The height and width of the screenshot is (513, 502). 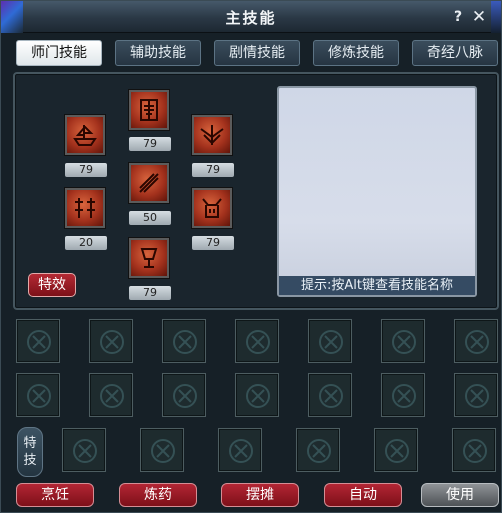 I want to click on cook-button: 烹饪, so click(x=55, y=495).